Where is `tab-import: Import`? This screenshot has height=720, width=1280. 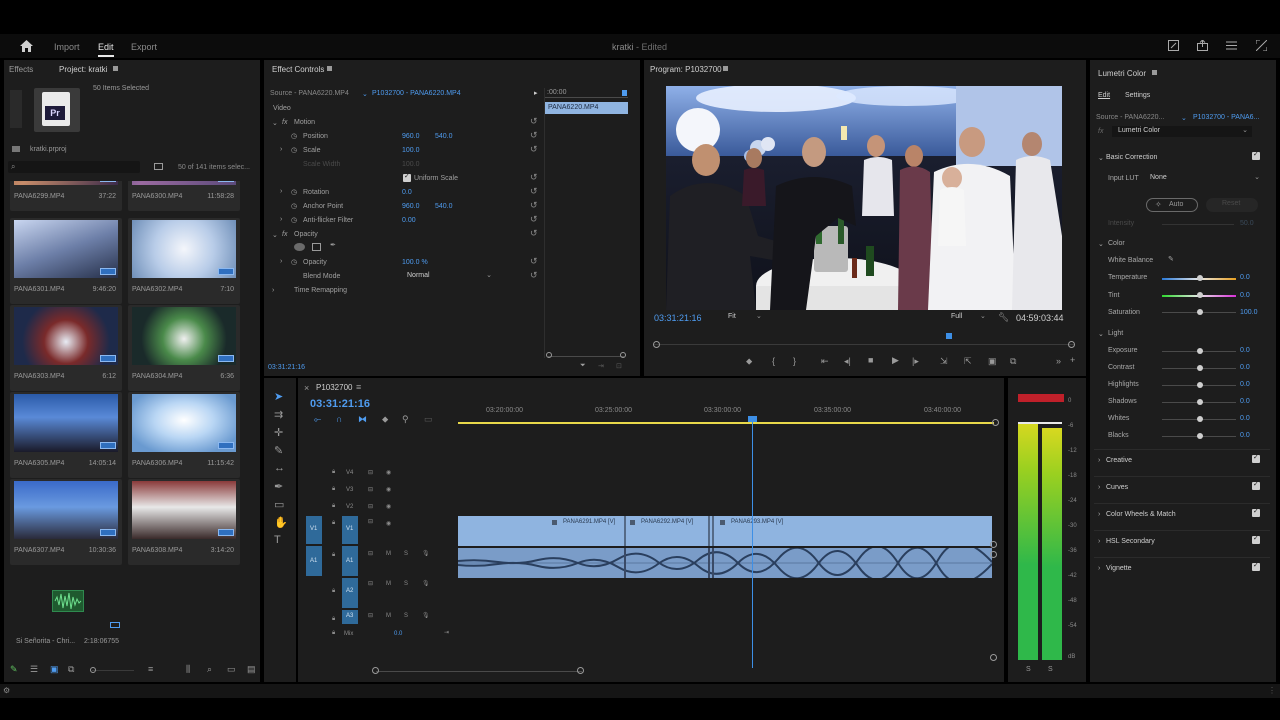 tab-import: Import is located at coordinates (67, 47).